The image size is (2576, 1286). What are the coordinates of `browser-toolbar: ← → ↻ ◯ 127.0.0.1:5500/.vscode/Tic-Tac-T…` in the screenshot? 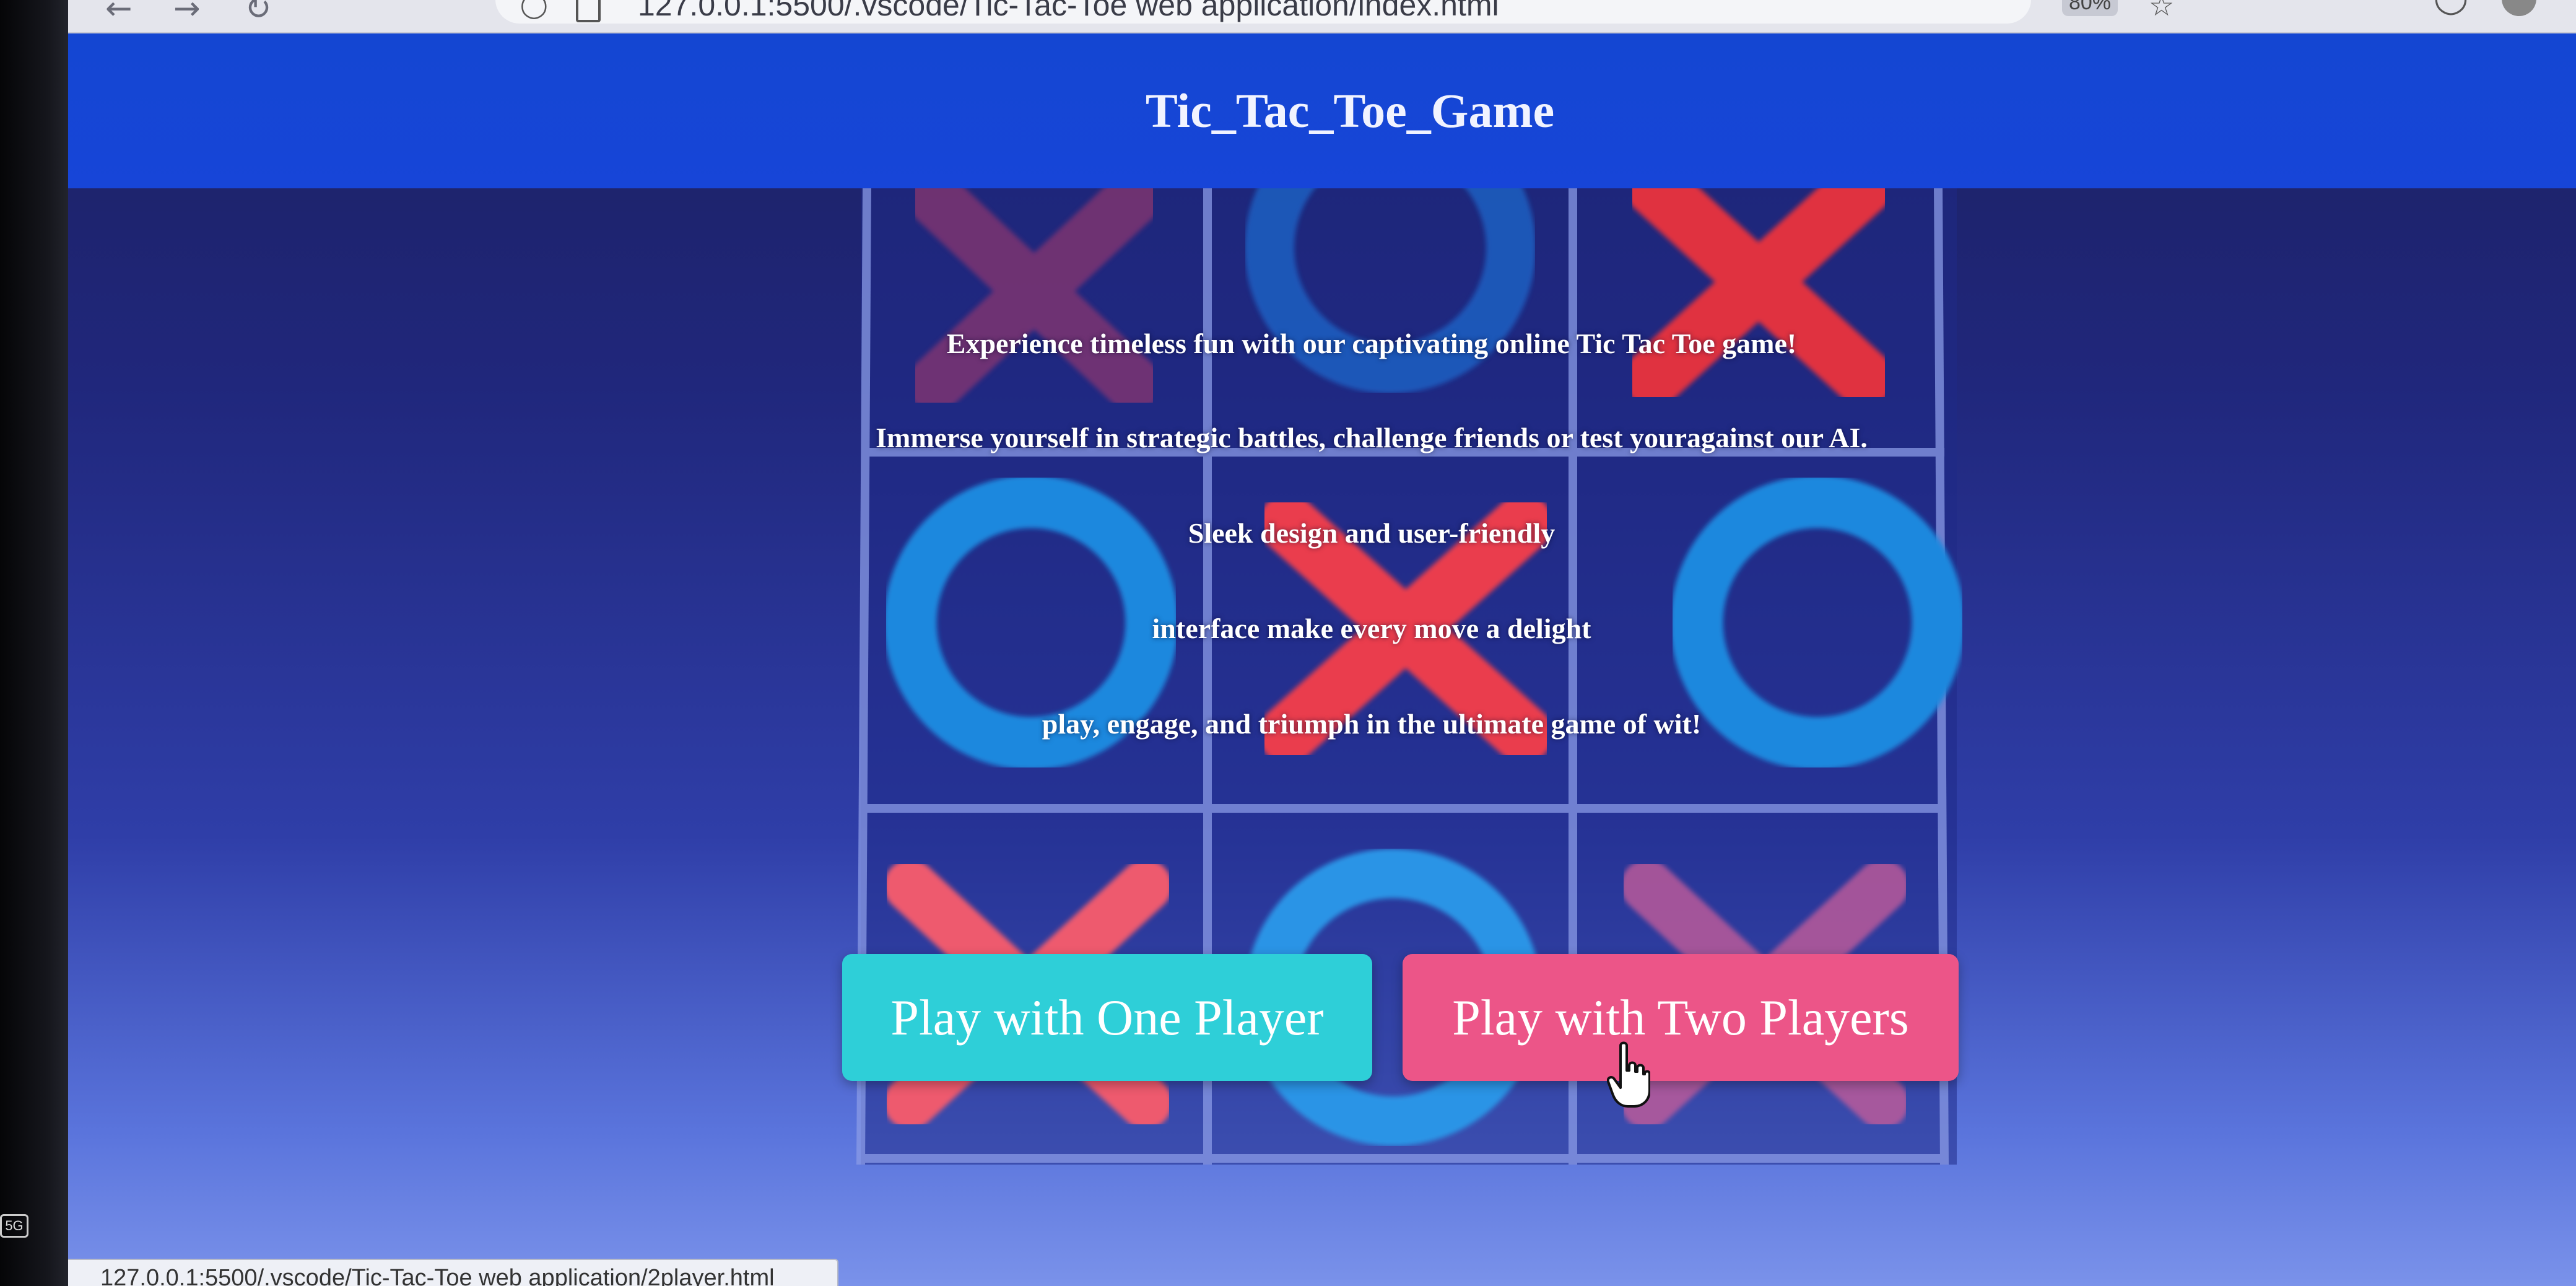 It's located at (1322, 16).